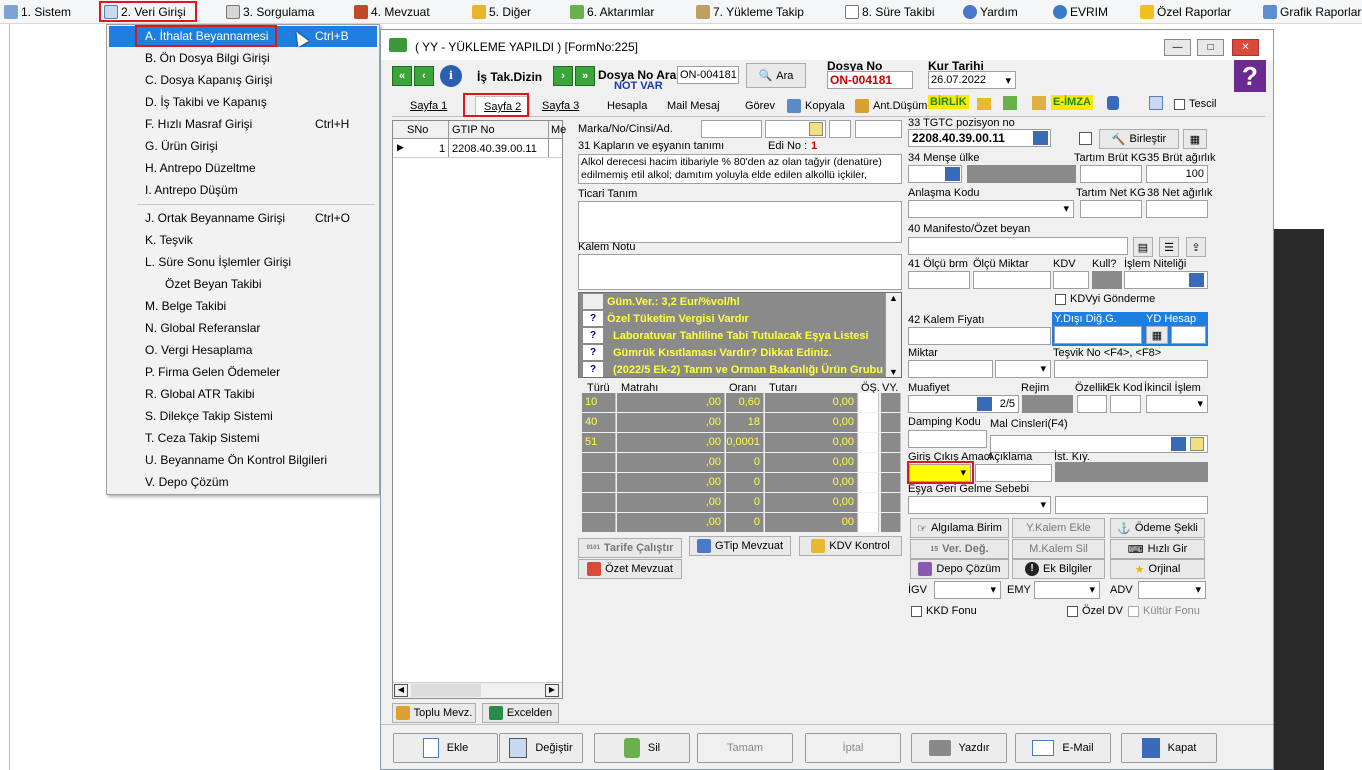  I want to click on e-mail-button: E-Mail, so click(1063, 748).